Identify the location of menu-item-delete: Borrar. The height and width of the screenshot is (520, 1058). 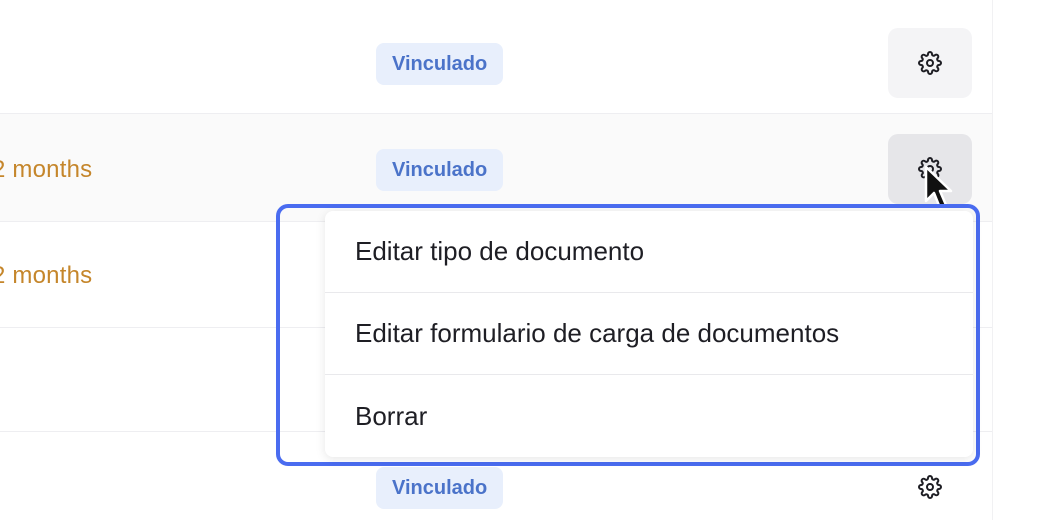
(649, 416).